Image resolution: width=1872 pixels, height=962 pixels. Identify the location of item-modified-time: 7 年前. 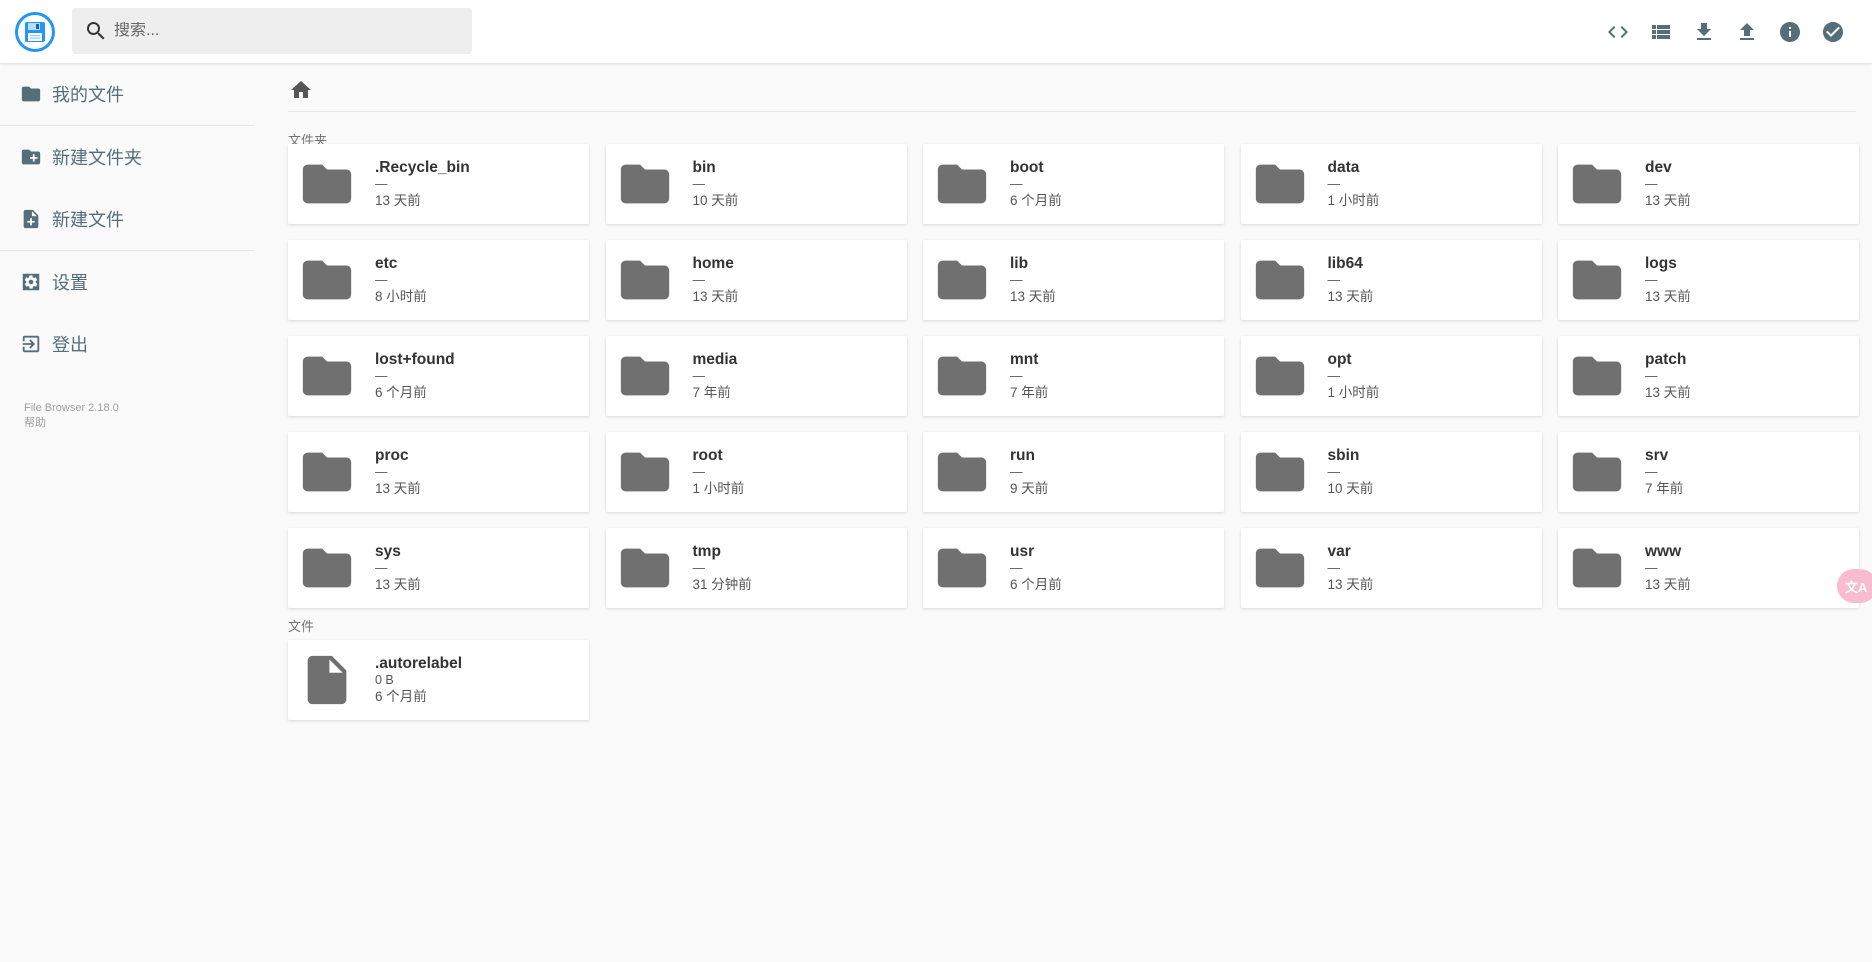
(1029, 392).